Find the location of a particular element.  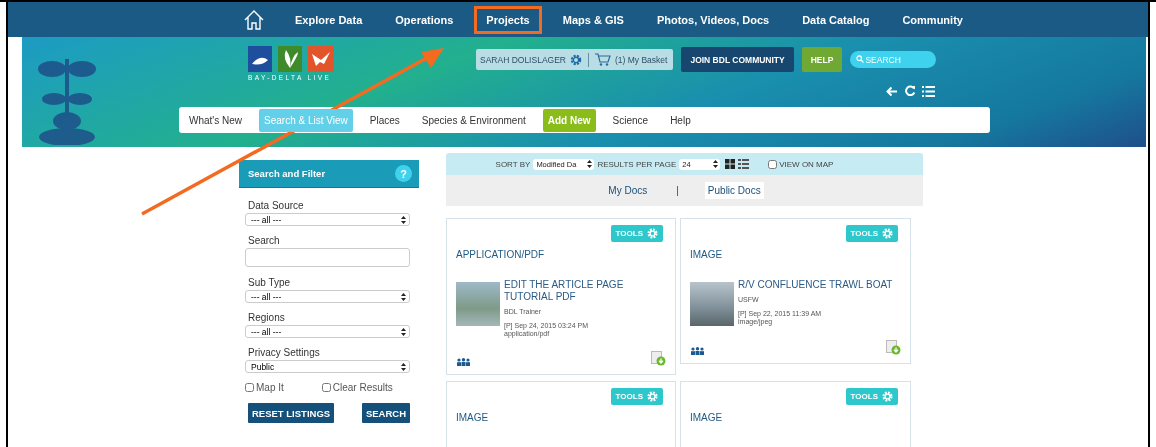

field-label: Regions is located at coordinates (267, 317).